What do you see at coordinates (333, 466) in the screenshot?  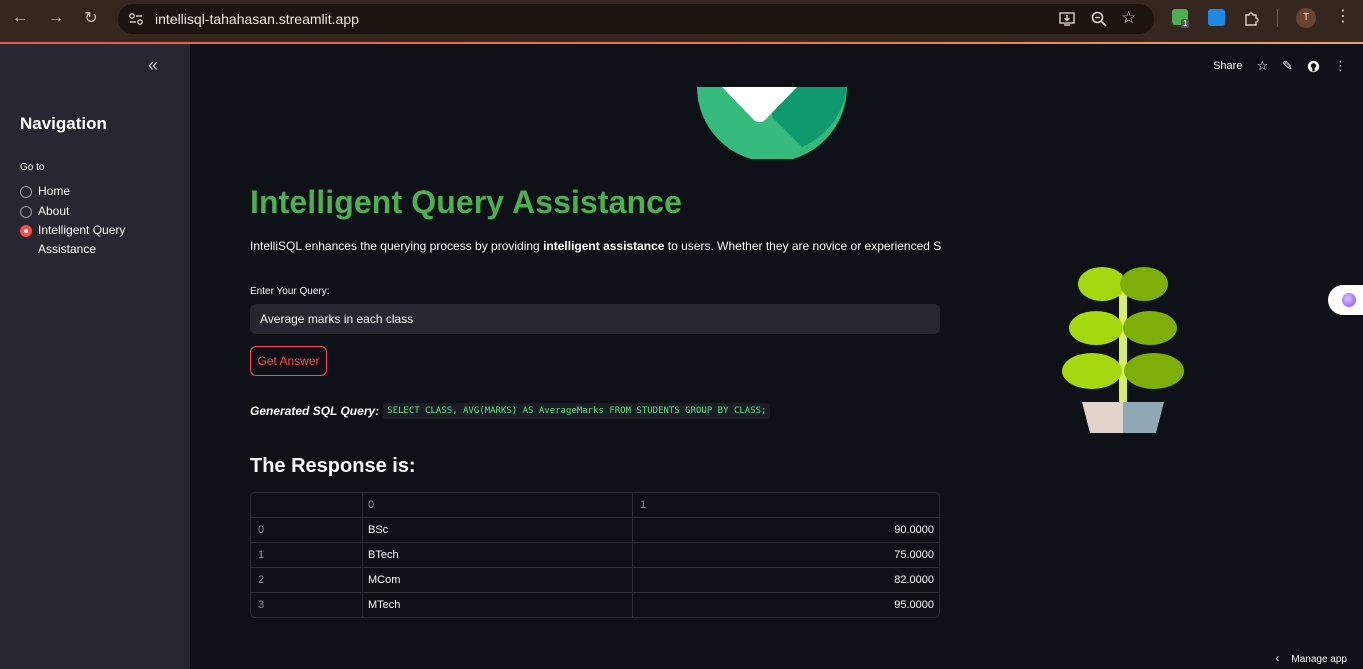 I see `response-heading: The Response is:` at bounding box center [333, 466].